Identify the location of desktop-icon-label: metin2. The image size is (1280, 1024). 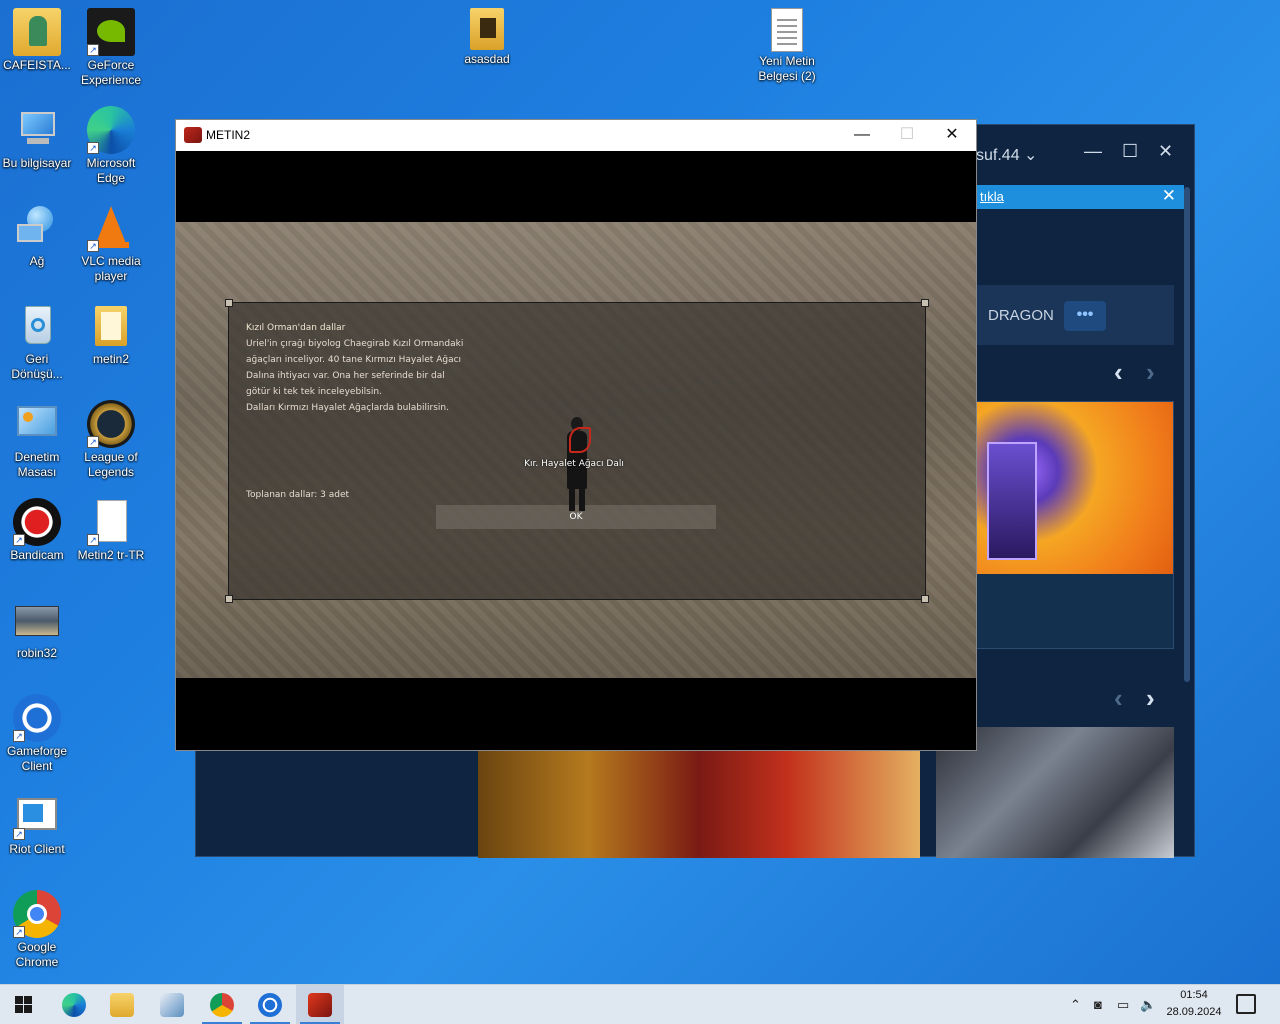
(111, 359).